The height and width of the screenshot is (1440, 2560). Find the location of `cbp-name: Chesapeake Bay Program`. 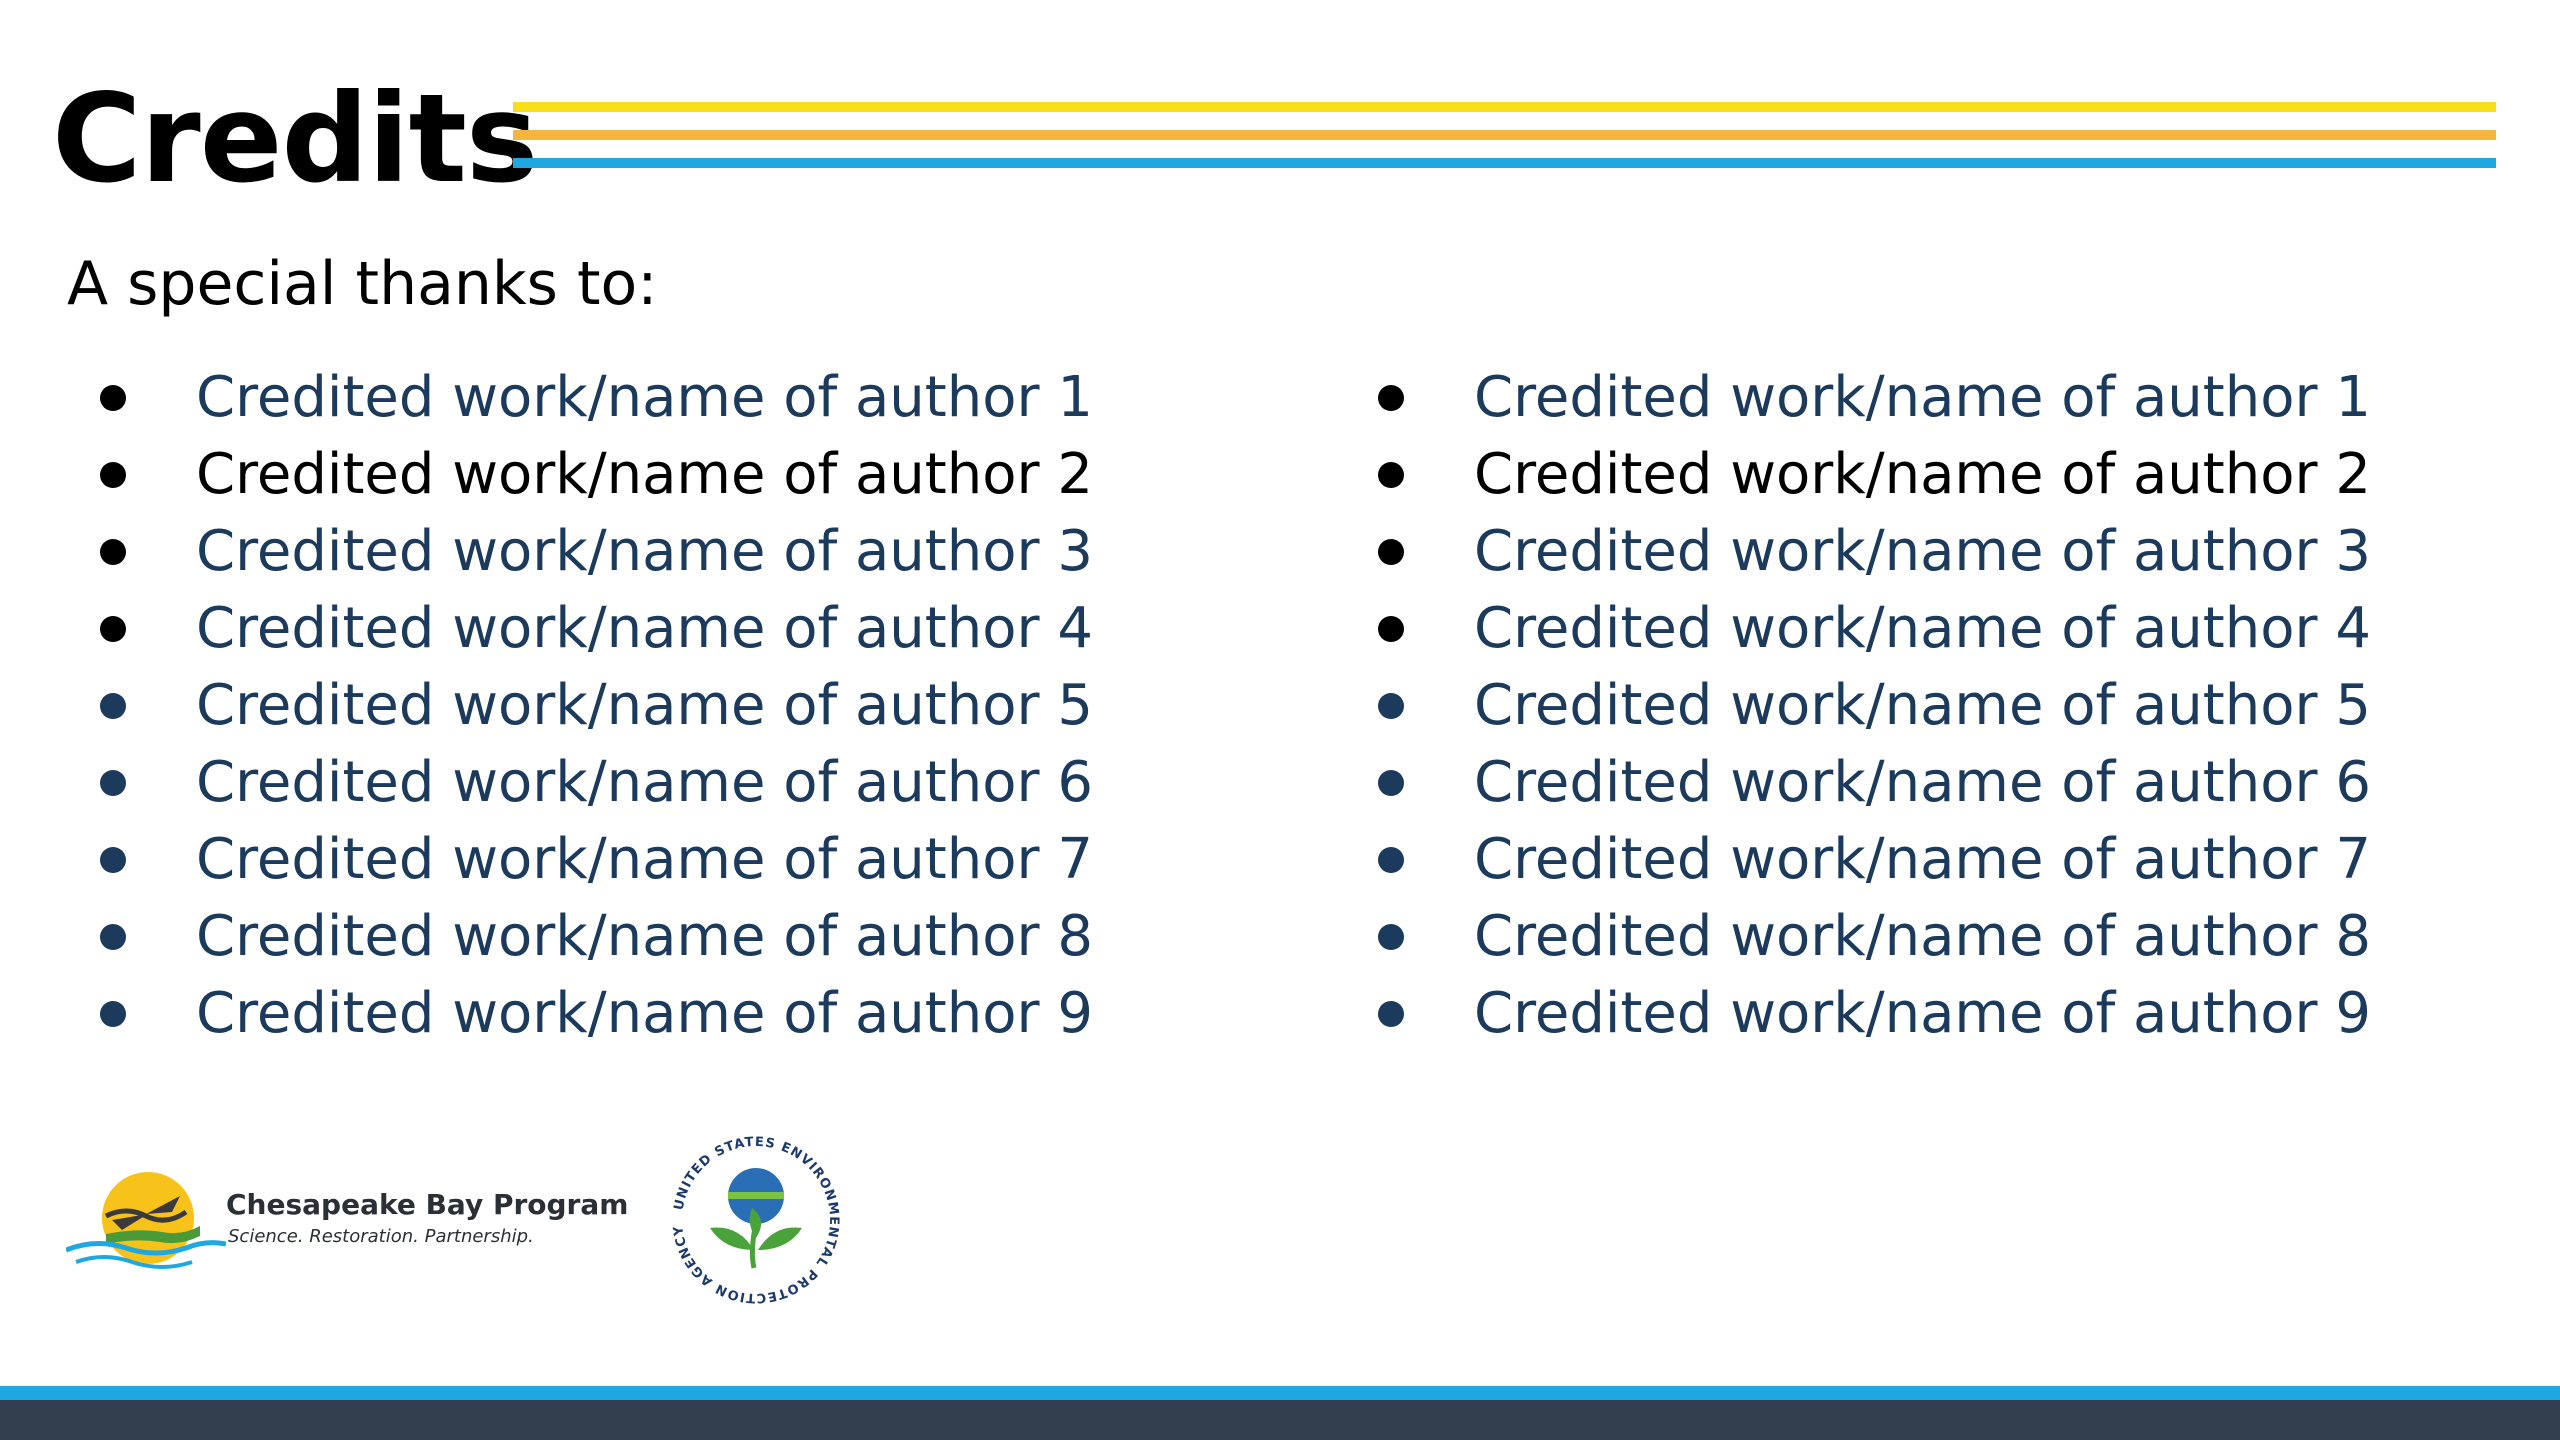

cbp-name: Chesapeake Bay Program is located at coordinates (427, 1204).